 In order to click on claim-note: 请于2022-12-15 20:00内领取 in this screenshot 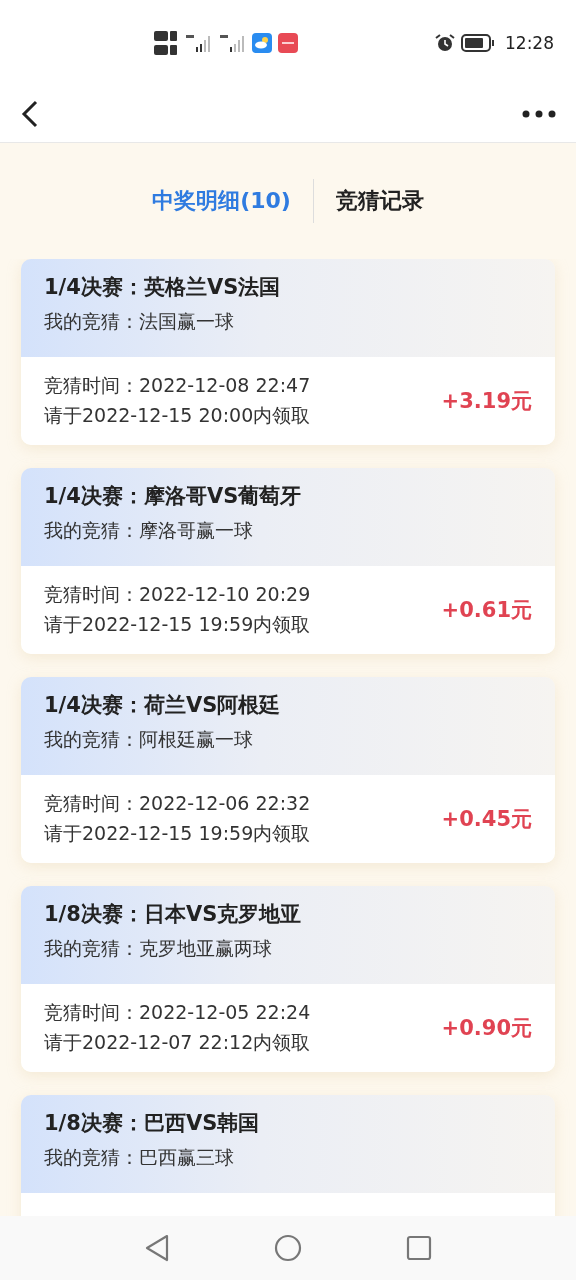, I will do `click(177, 415)`.